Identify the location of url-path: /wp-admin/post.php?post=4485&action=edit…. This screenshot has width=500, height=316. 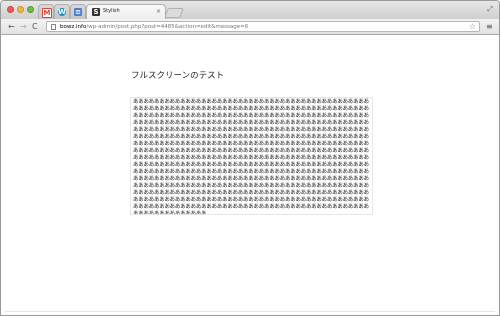
(167, 27).